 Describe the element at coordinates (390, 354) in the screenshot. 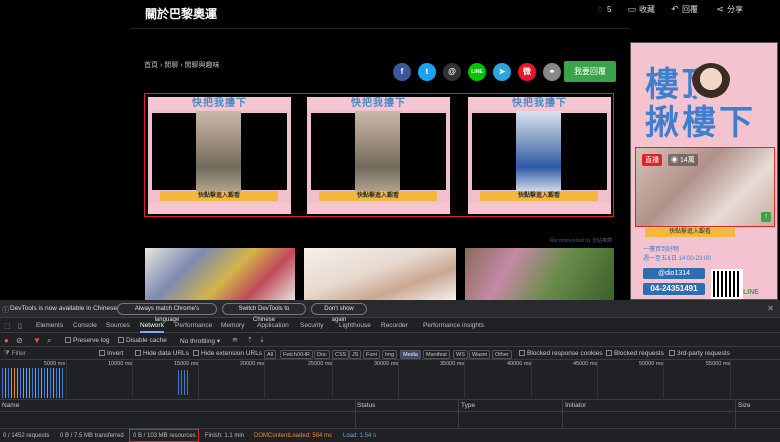

I see `type-filter-img: Img` at that location.